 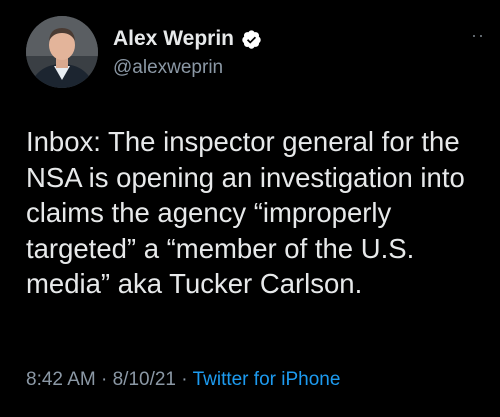 I want to click on verified-badge-icon, so click(x=251, y=39).